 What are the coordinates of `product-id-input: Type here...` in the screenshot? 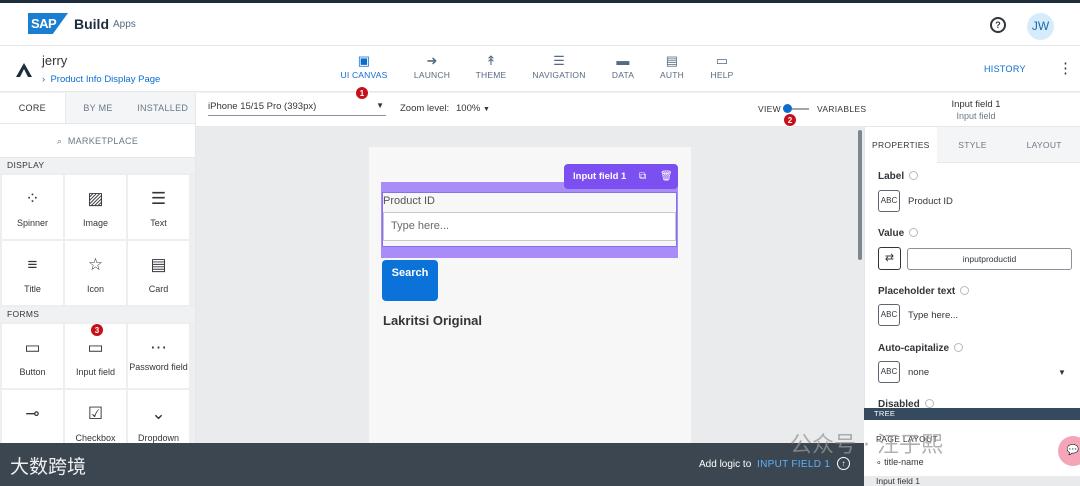 It's located at (529, 226).